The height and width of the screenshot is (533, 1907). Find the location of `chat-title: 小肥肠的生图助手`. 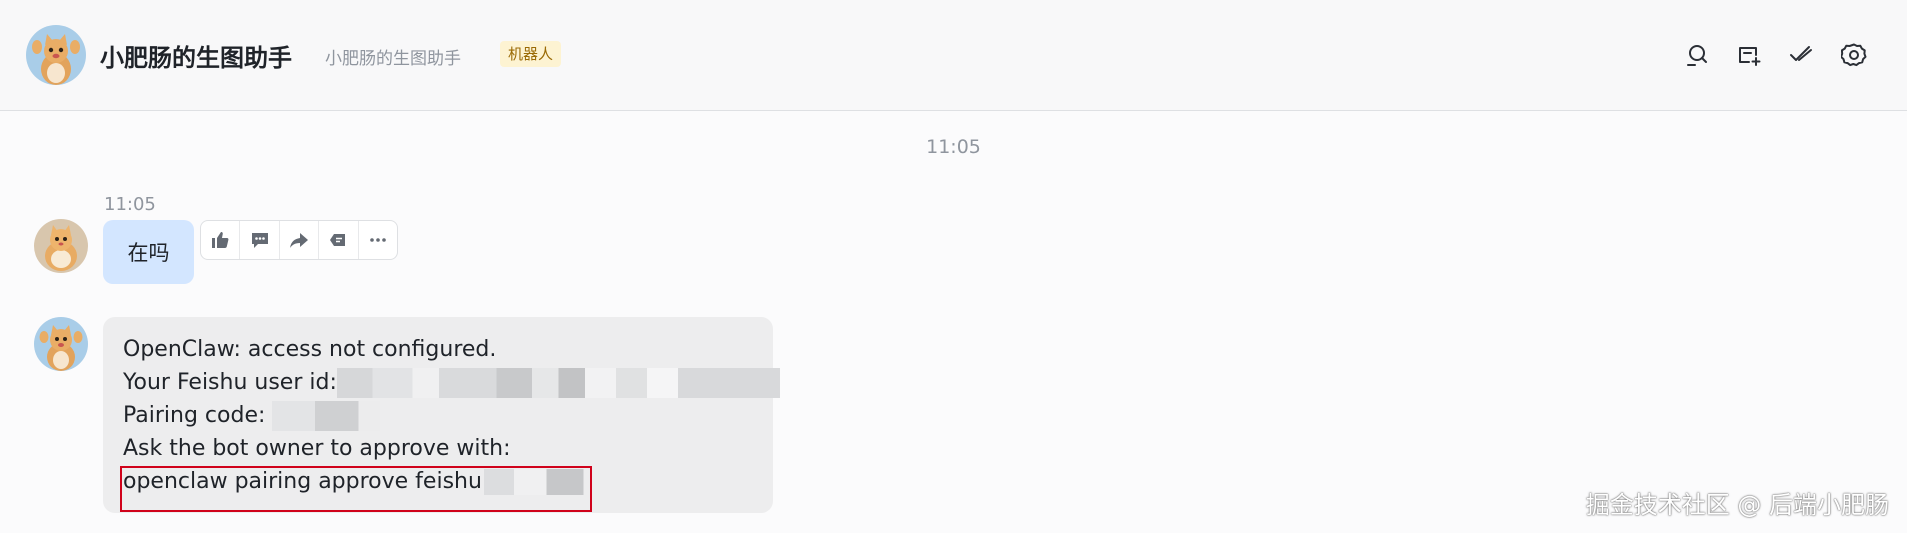

chat-title: 小肥肠的生图助手 is located at coordinates (196, 55).